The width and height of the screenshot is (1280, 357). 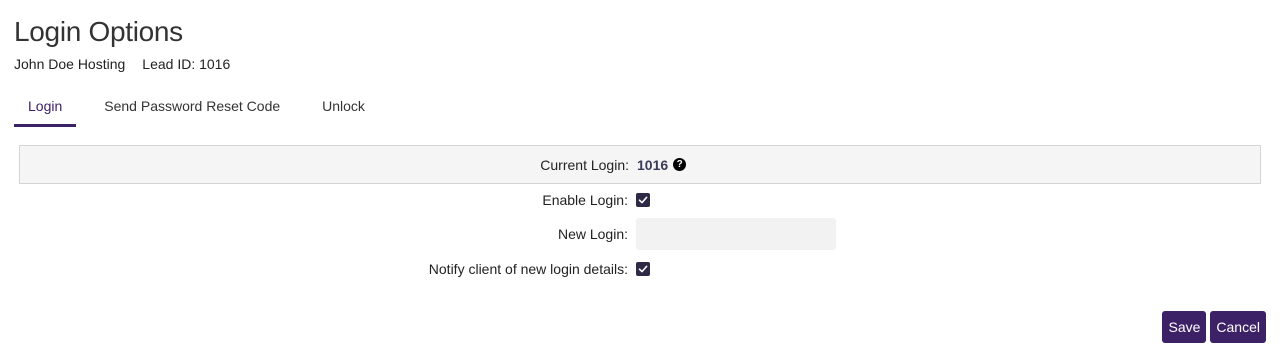 I want to click on page-title: Login Options, so click(x=98, y=31).